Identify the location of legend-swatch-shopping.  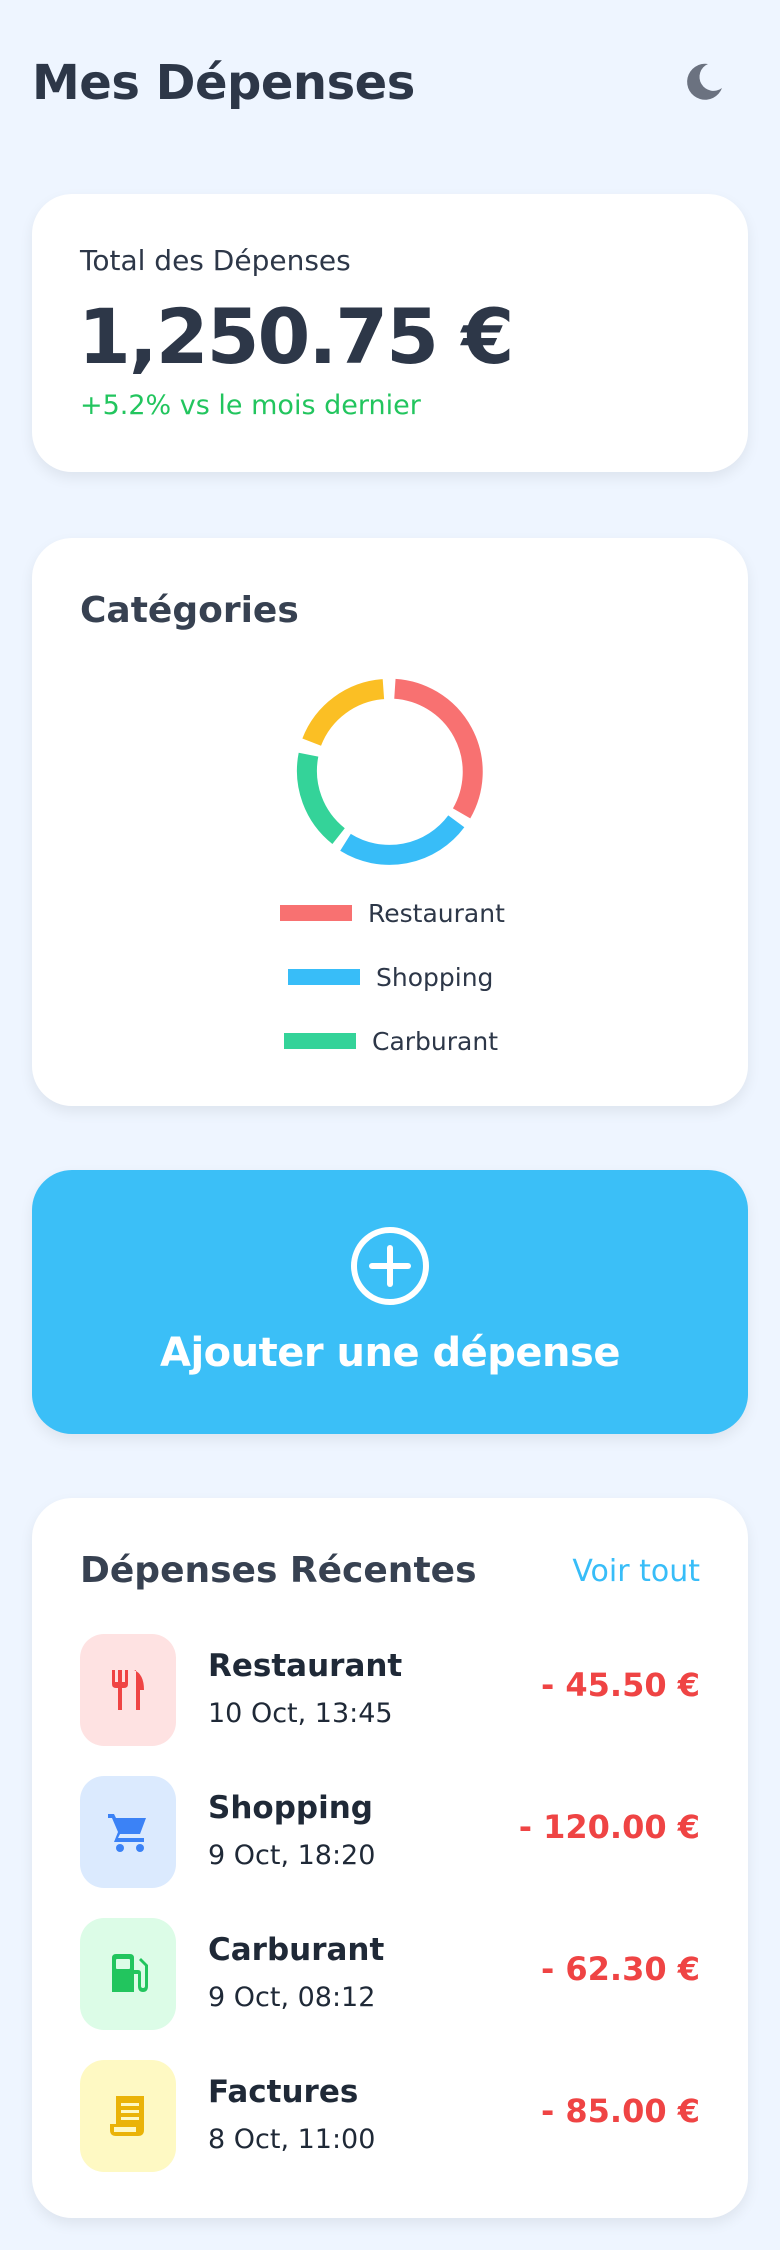
(324, 977).